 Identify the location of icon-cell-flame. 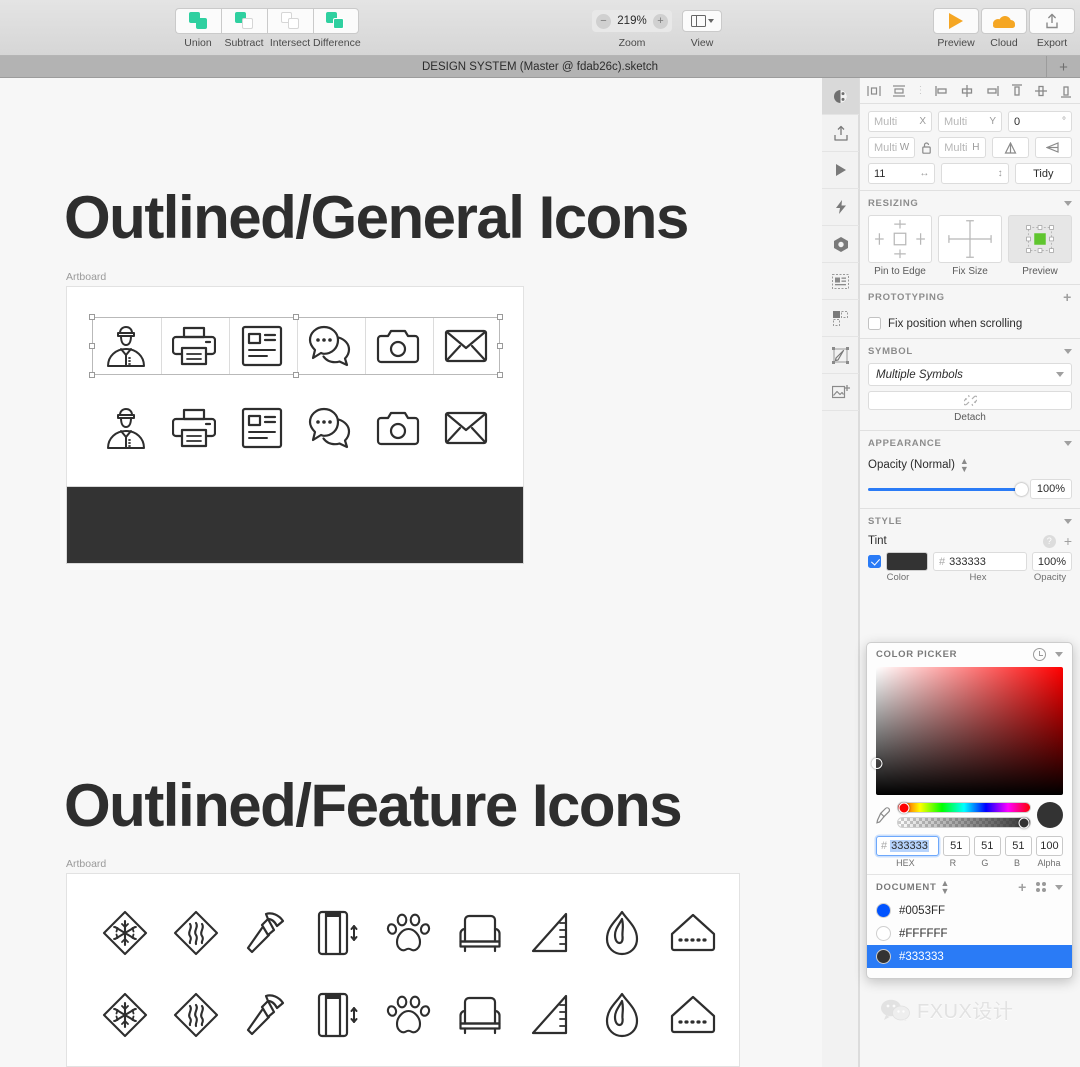
(621, 933).